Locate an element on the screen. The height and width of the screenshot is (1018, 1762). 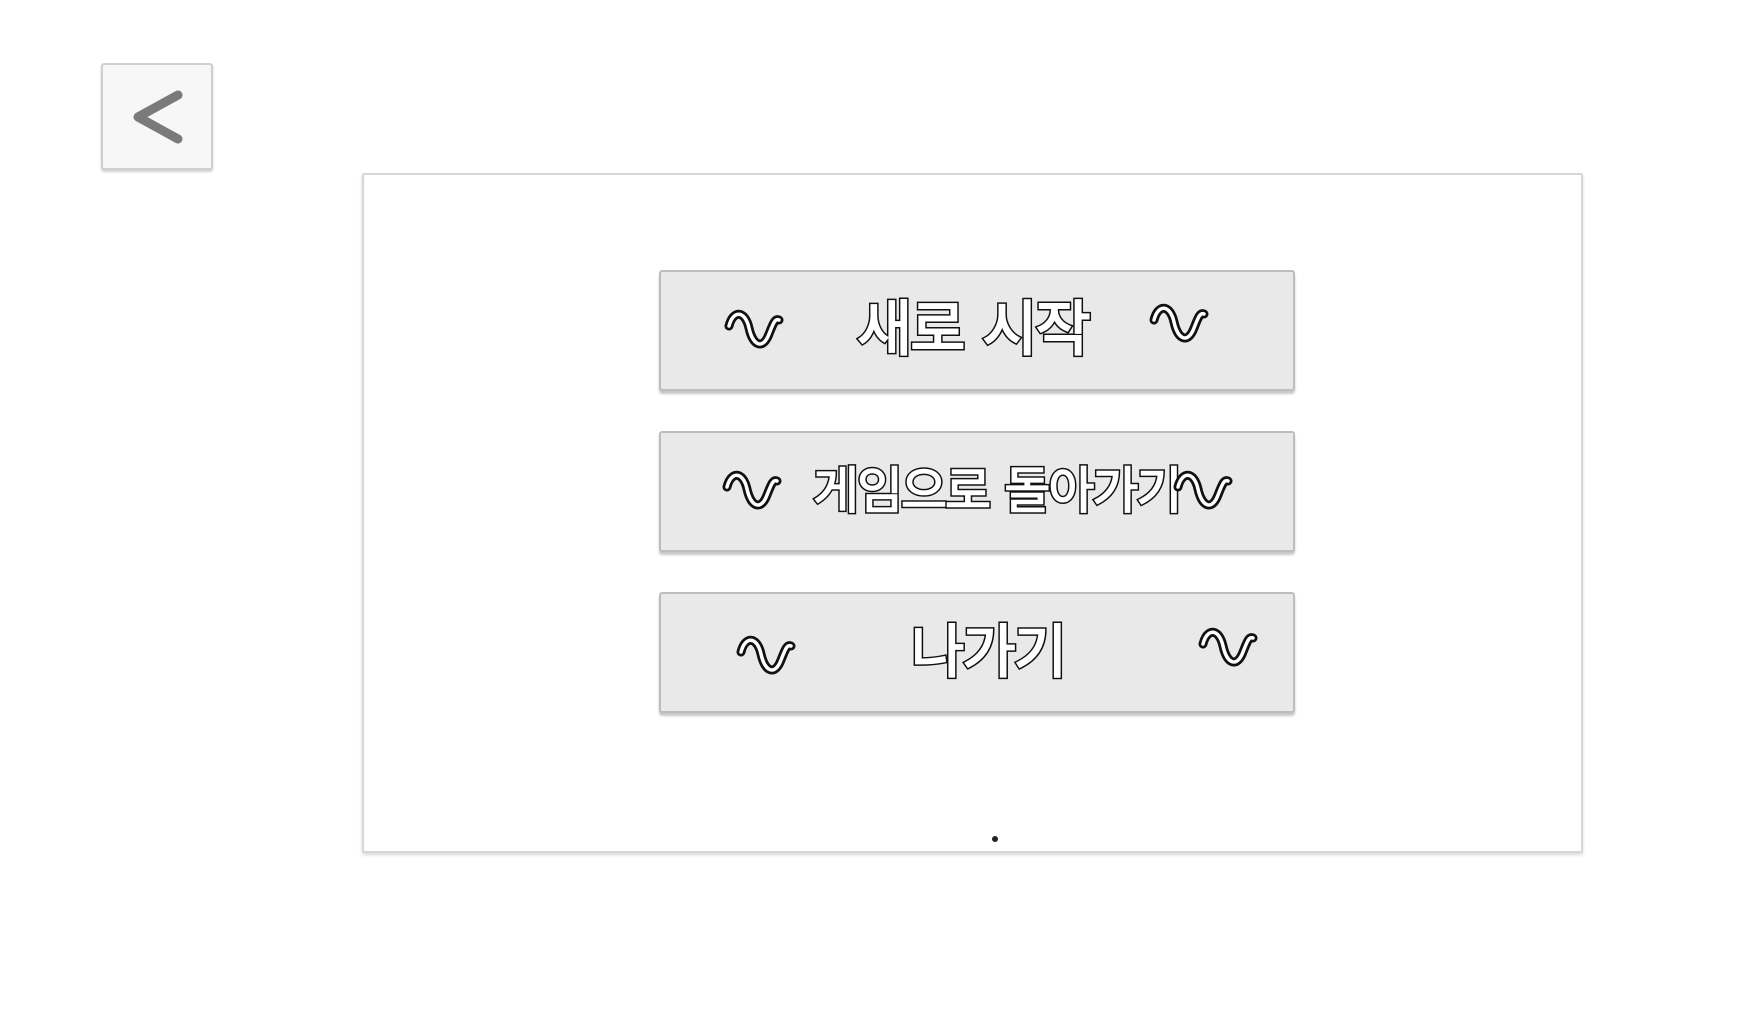
resume-game-button: 게임으로 돌아가기 is located at coordinates (977, 491).